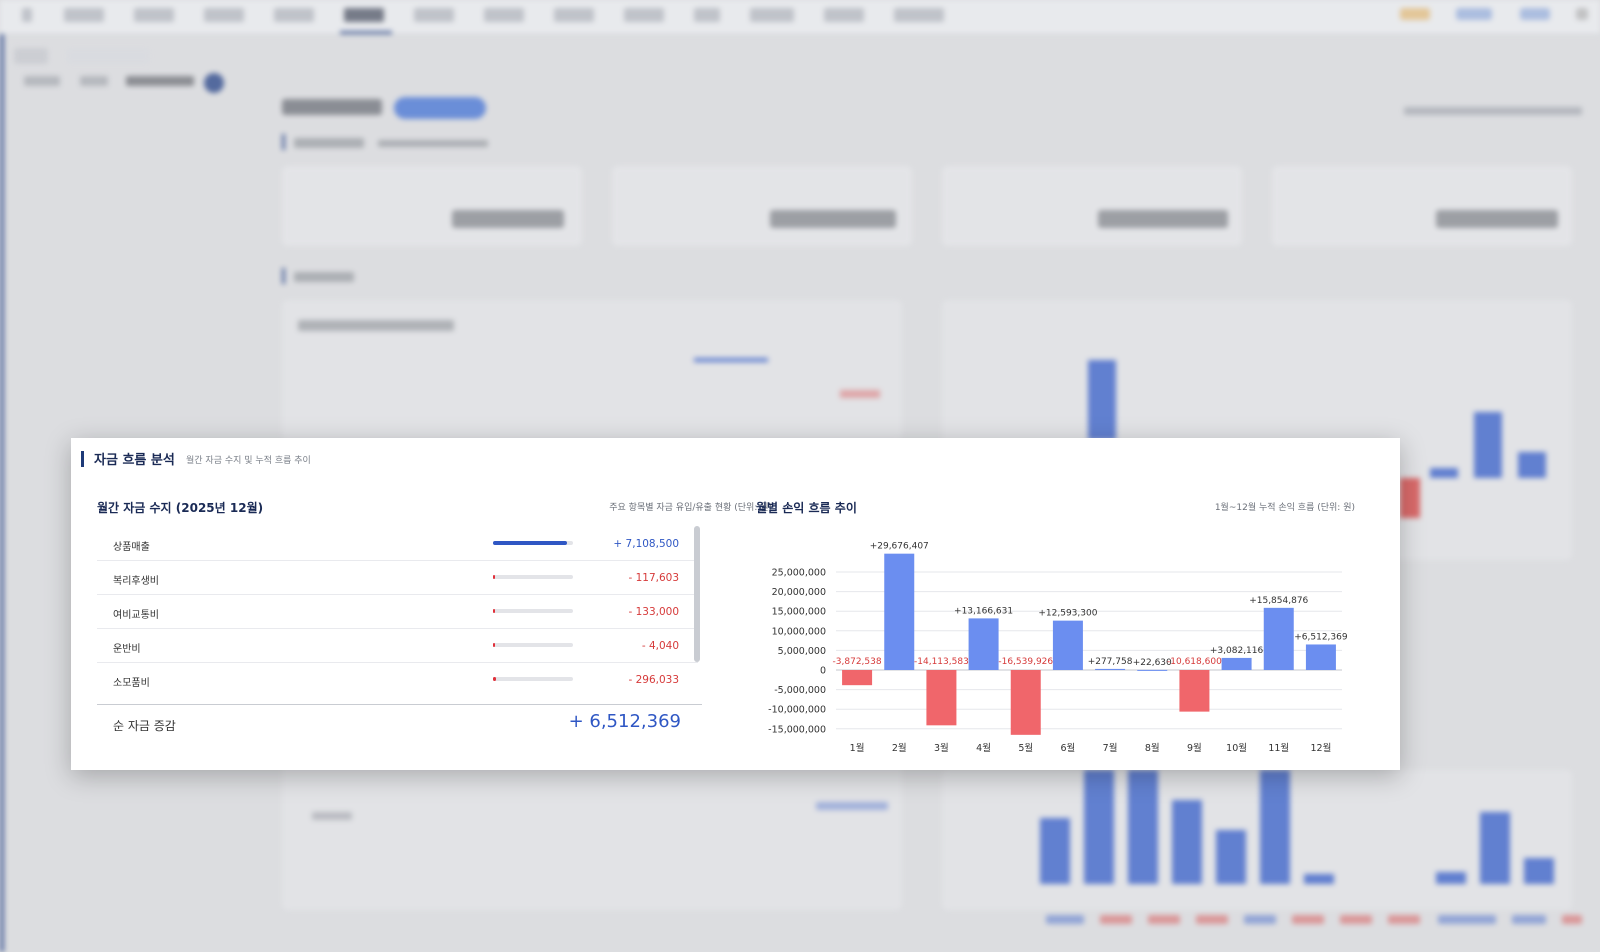 This screenshot has height=952, width=1600. What do you see at coordinates (397, 645) in the screenshot?
I see `list-item: 운반비 - 4,040` at bounding box center [397, 645].